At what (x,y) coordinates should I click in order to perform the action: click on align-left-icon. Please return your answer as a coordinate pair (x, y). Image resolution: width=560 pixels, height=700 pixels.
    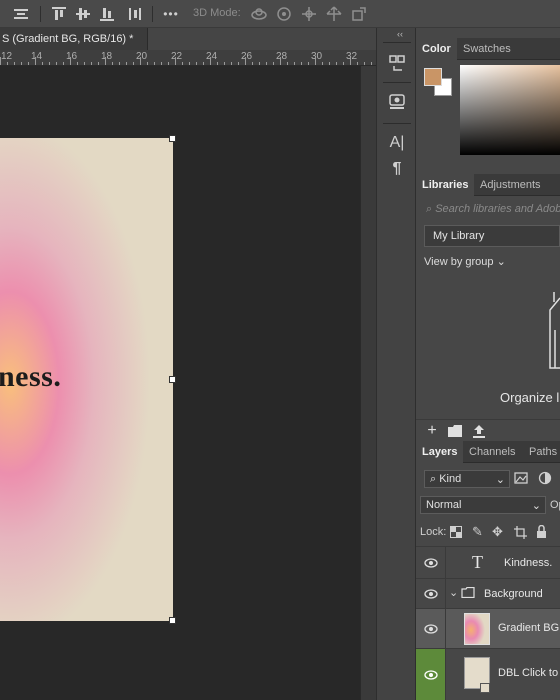
    Looking at the image, I should click on (21, 14).